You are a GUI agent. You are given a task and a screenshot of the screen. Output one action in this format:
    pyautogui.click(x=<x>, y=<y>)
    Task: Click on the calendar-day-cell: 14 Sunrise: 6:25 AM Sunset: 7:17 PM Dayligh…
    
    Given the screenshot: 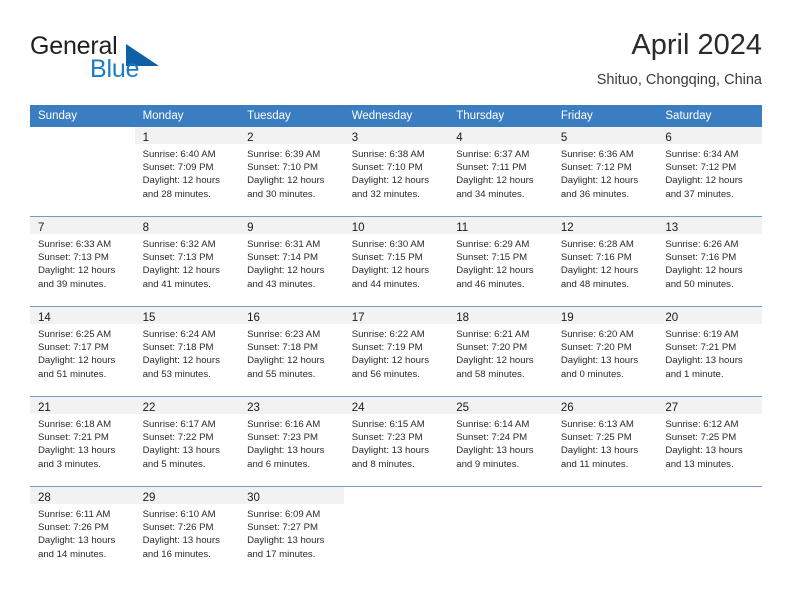 What is the action you would take?
    pyautogui.click(x=82, y=351)
    